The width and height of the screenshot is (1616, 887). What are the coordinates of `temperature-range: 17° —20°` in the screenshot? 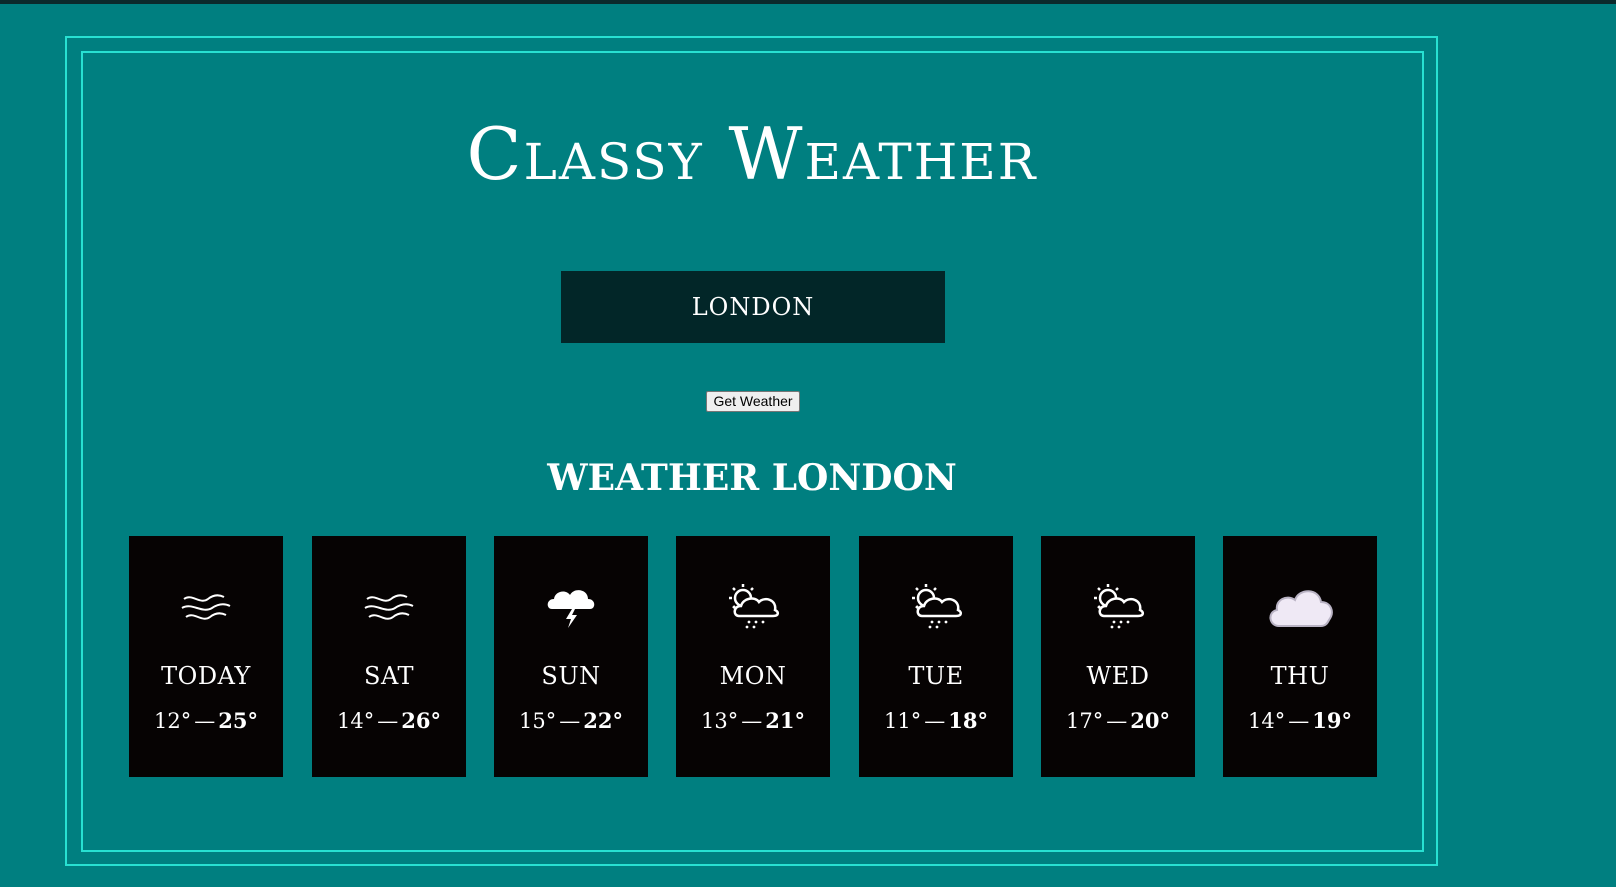 It's located at (1118, 720).